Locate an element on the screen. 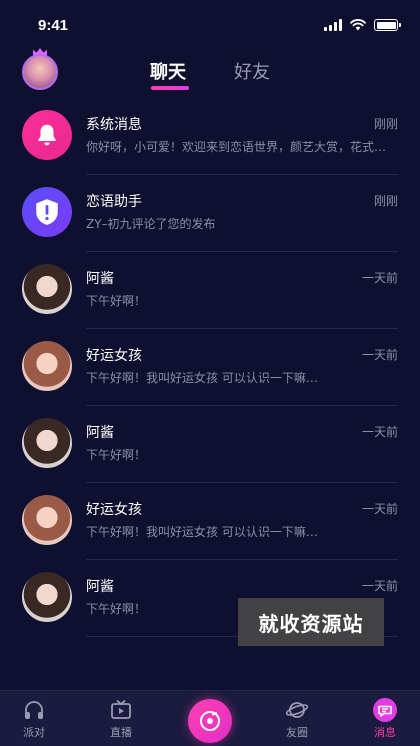 The image size is (420, 746). profile-avatar is located at coordinates (40, 72).